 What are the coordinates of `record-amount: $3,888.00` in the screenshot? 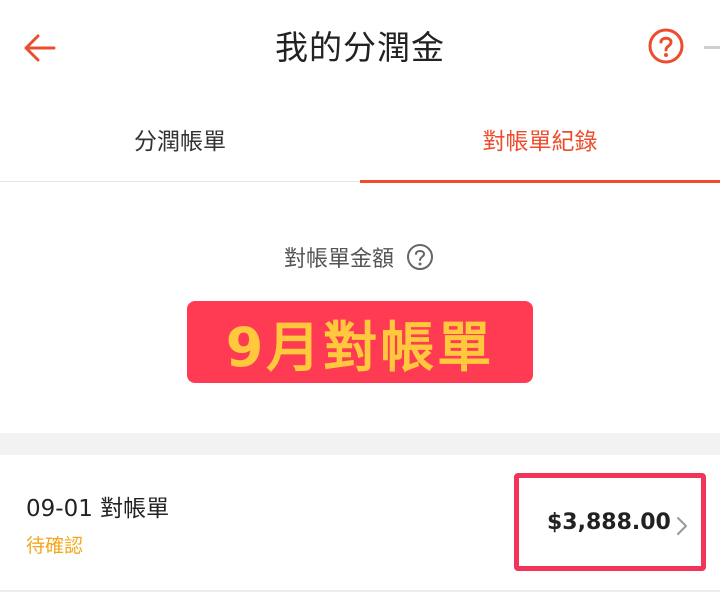 It's located at (609, 522).